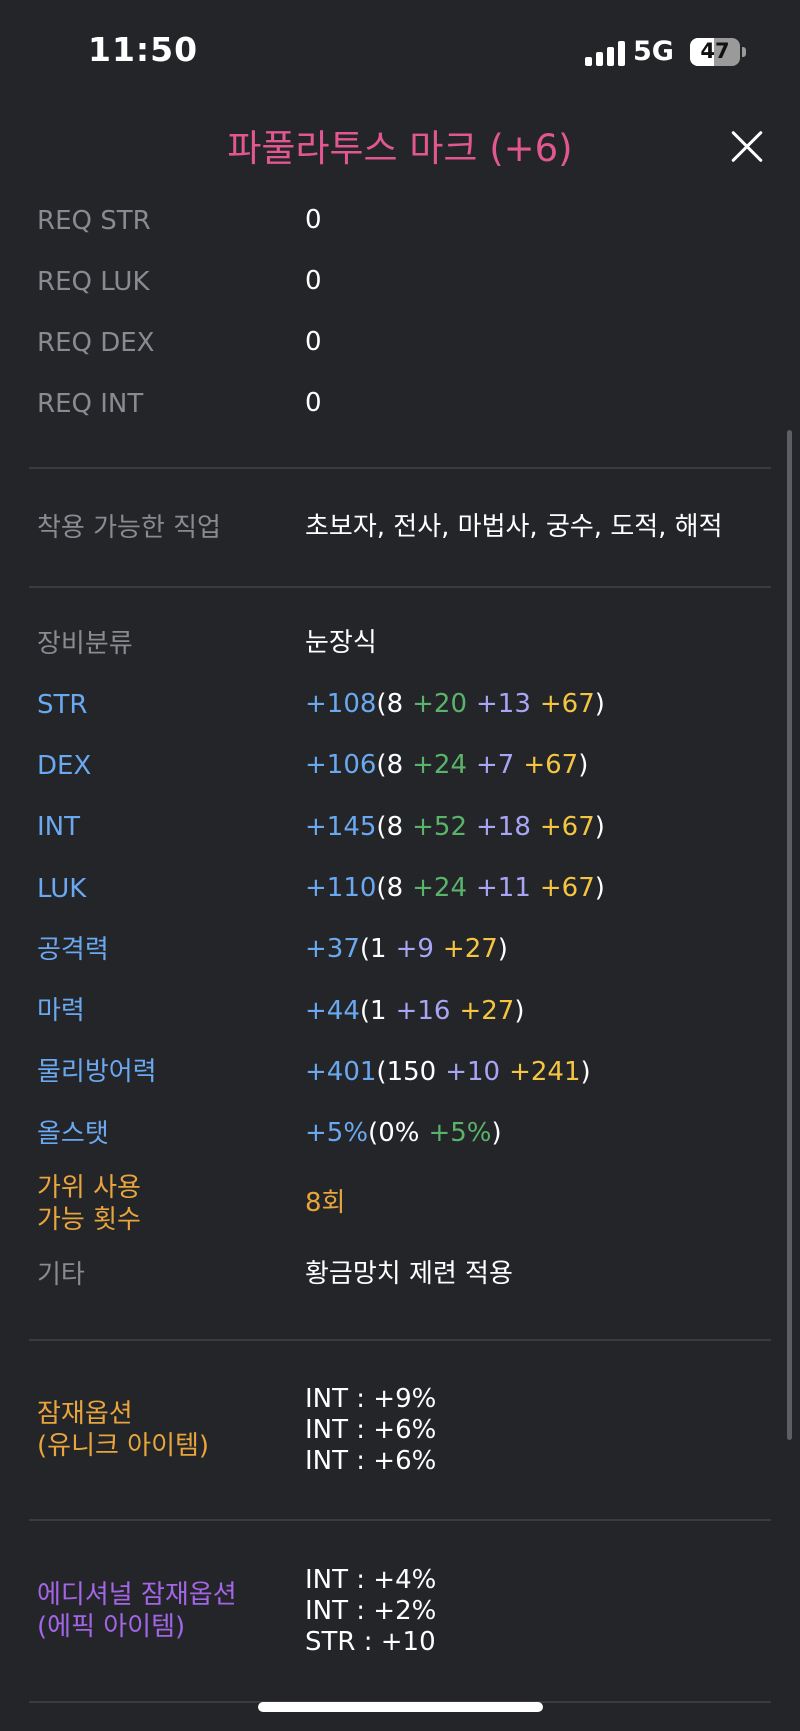 The image size is (800, 1731). I want to click on req-str-value: 0, so click(313, 220).